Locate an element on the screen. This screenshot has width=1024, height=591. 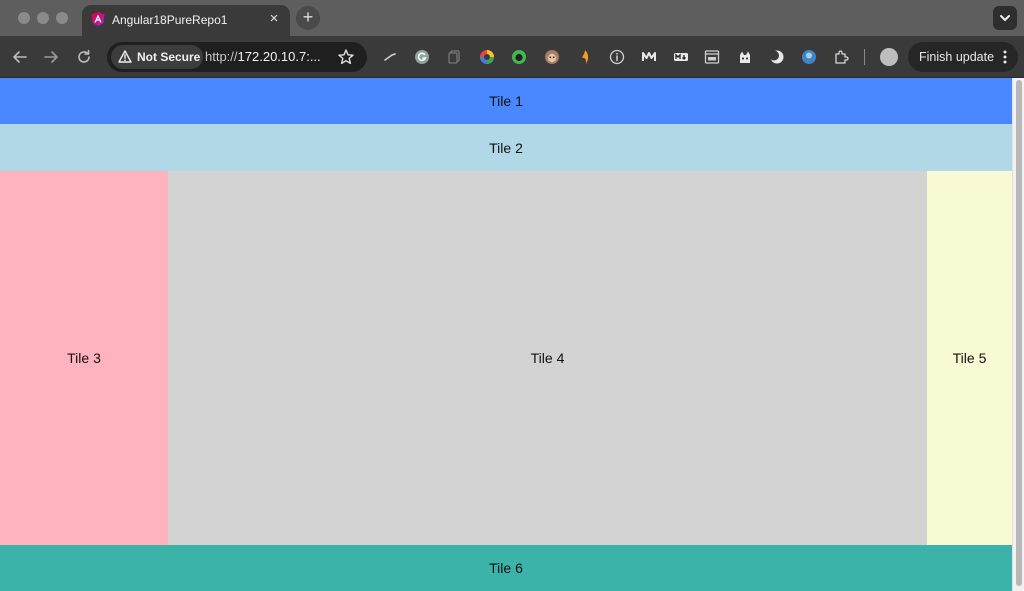
new-tab-button: + is located at coordinates (308, 18).